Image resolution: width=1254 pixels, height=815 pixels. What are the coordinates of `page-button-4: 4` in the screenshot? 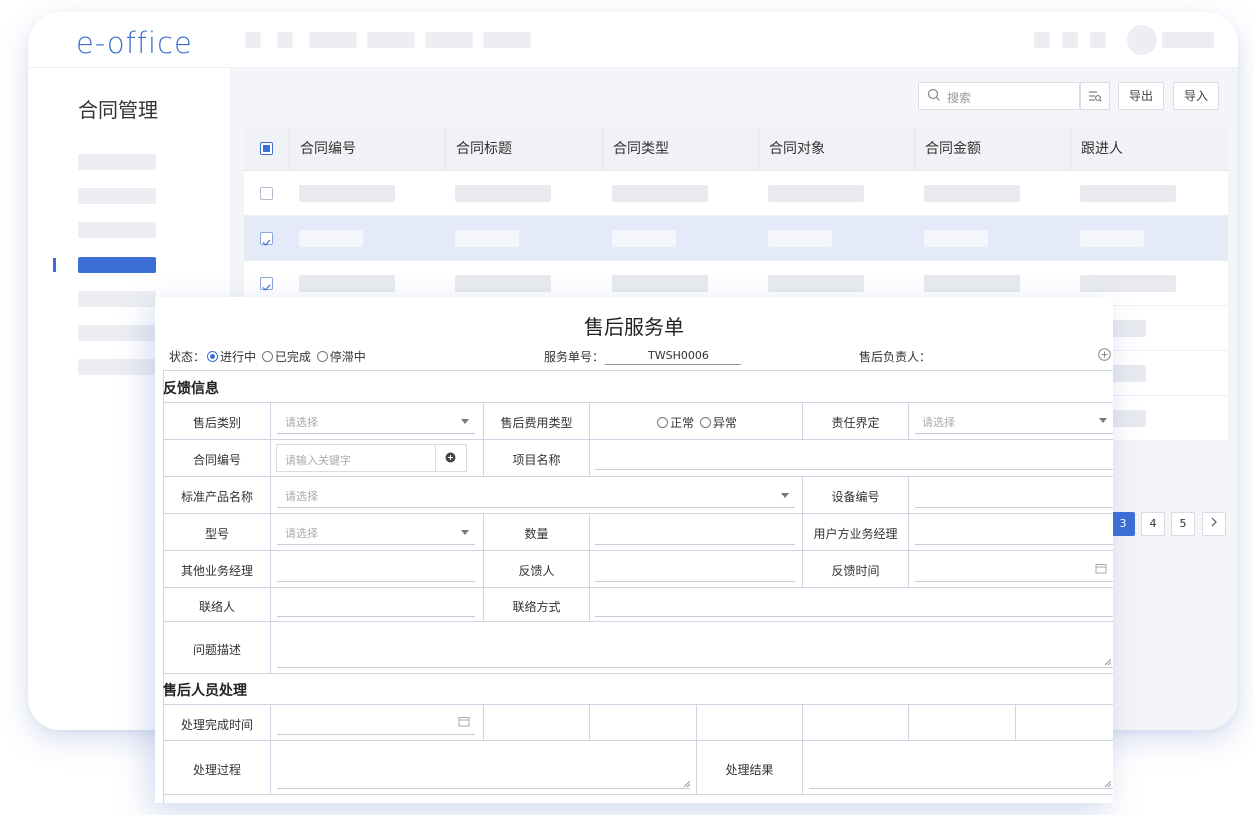 It's located at (1153, 524).